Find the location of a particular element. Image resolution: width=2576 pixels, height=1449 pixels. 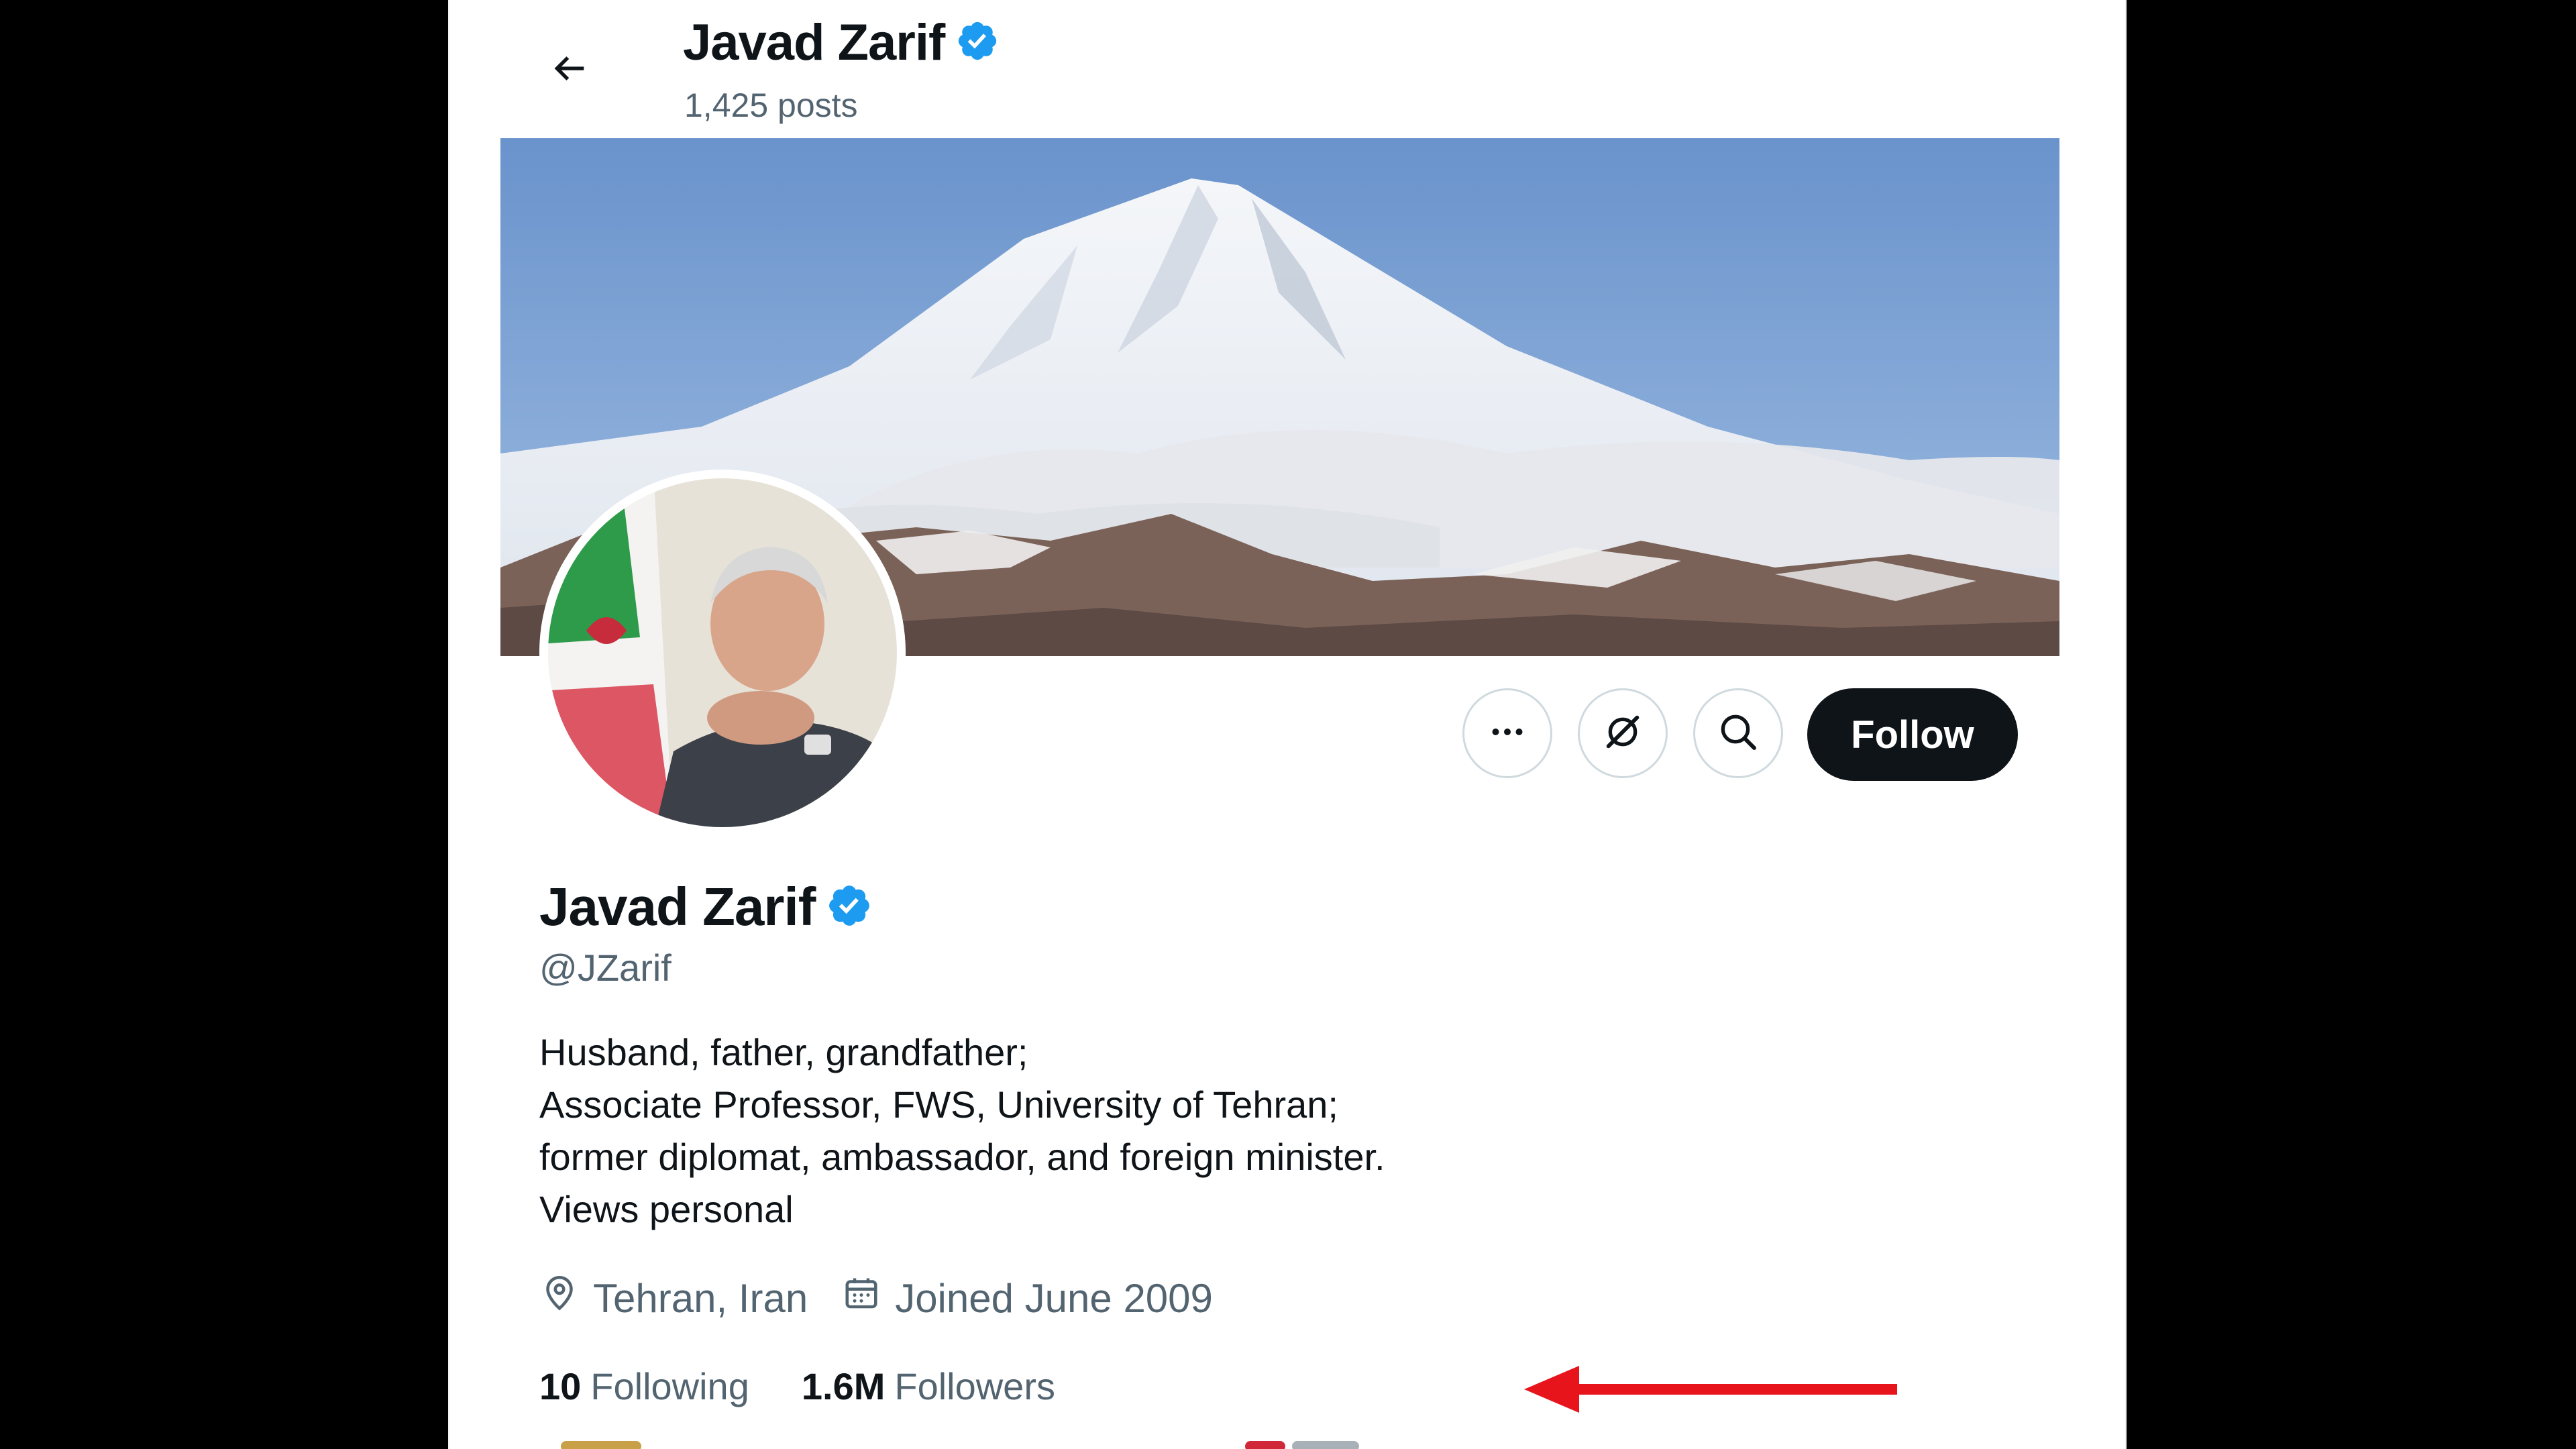

join-date: Joined June 2009 is located at coordinates (1027, 1298).